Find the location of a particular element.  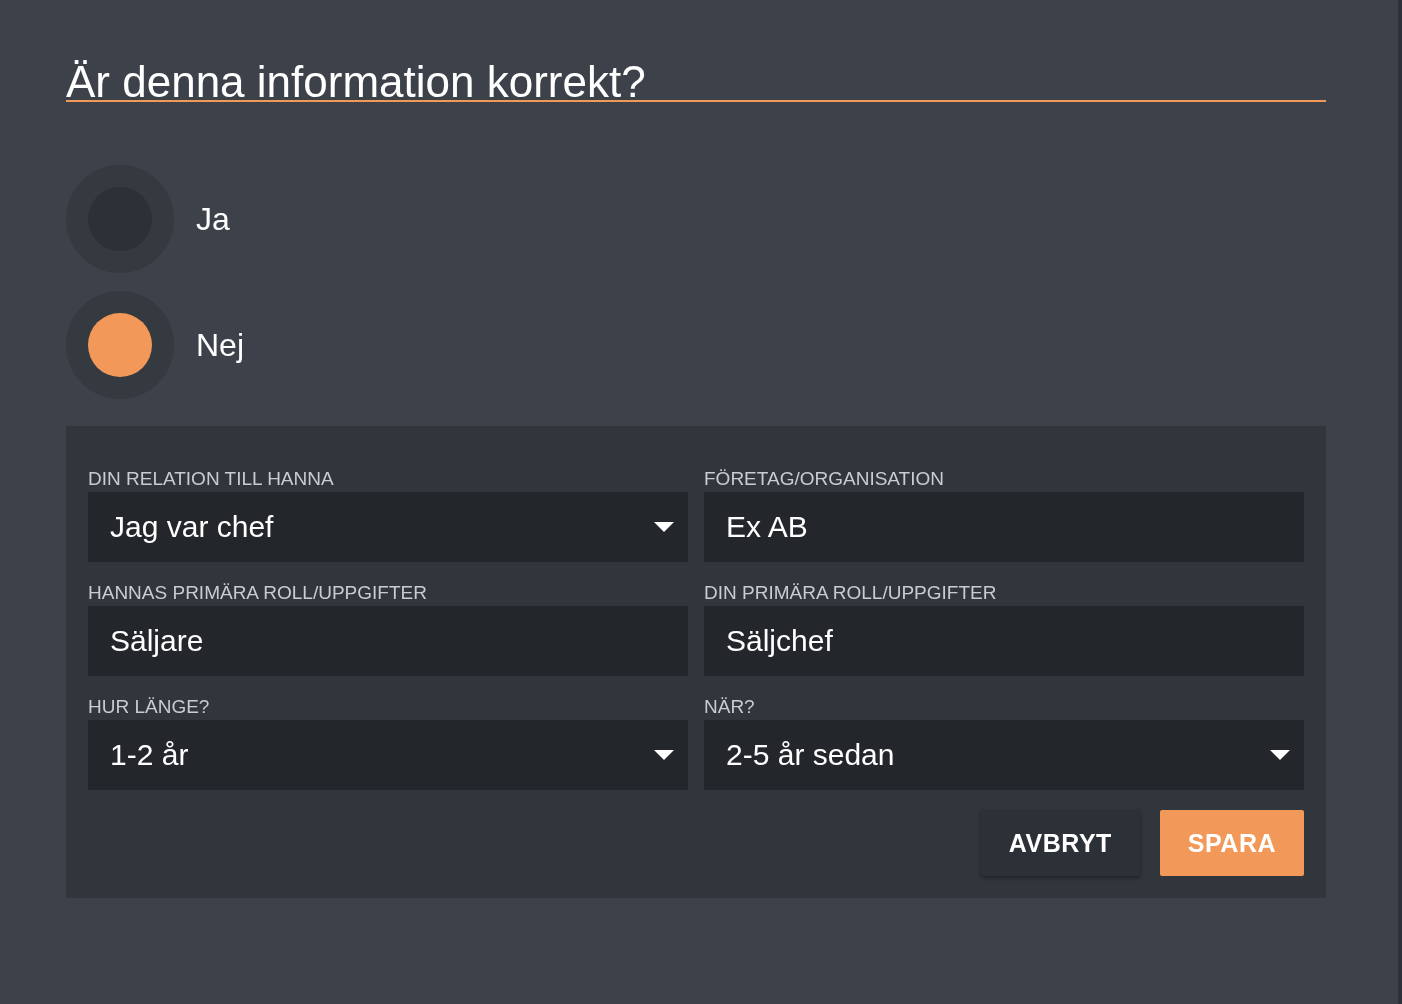

field-label: FÖRETAG/ORGANISATION is located at coordinates (824, 479).